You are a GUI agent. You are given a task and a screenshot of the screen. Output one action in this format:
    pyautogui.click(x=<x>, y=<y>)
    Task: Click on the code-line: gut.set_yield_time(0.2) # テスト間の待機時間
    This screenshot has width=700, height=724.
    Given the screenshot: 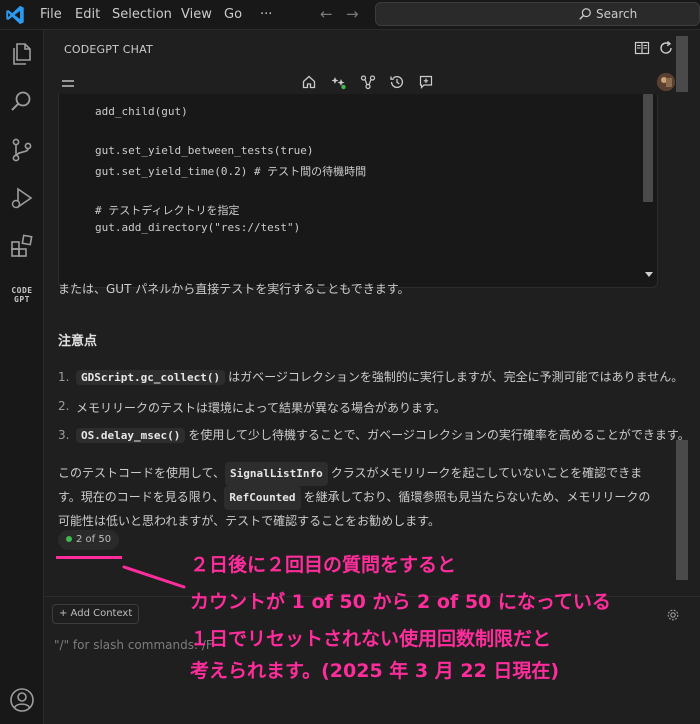 What is the action you would take?
    pyautogui.click(x=231, y=171)
    